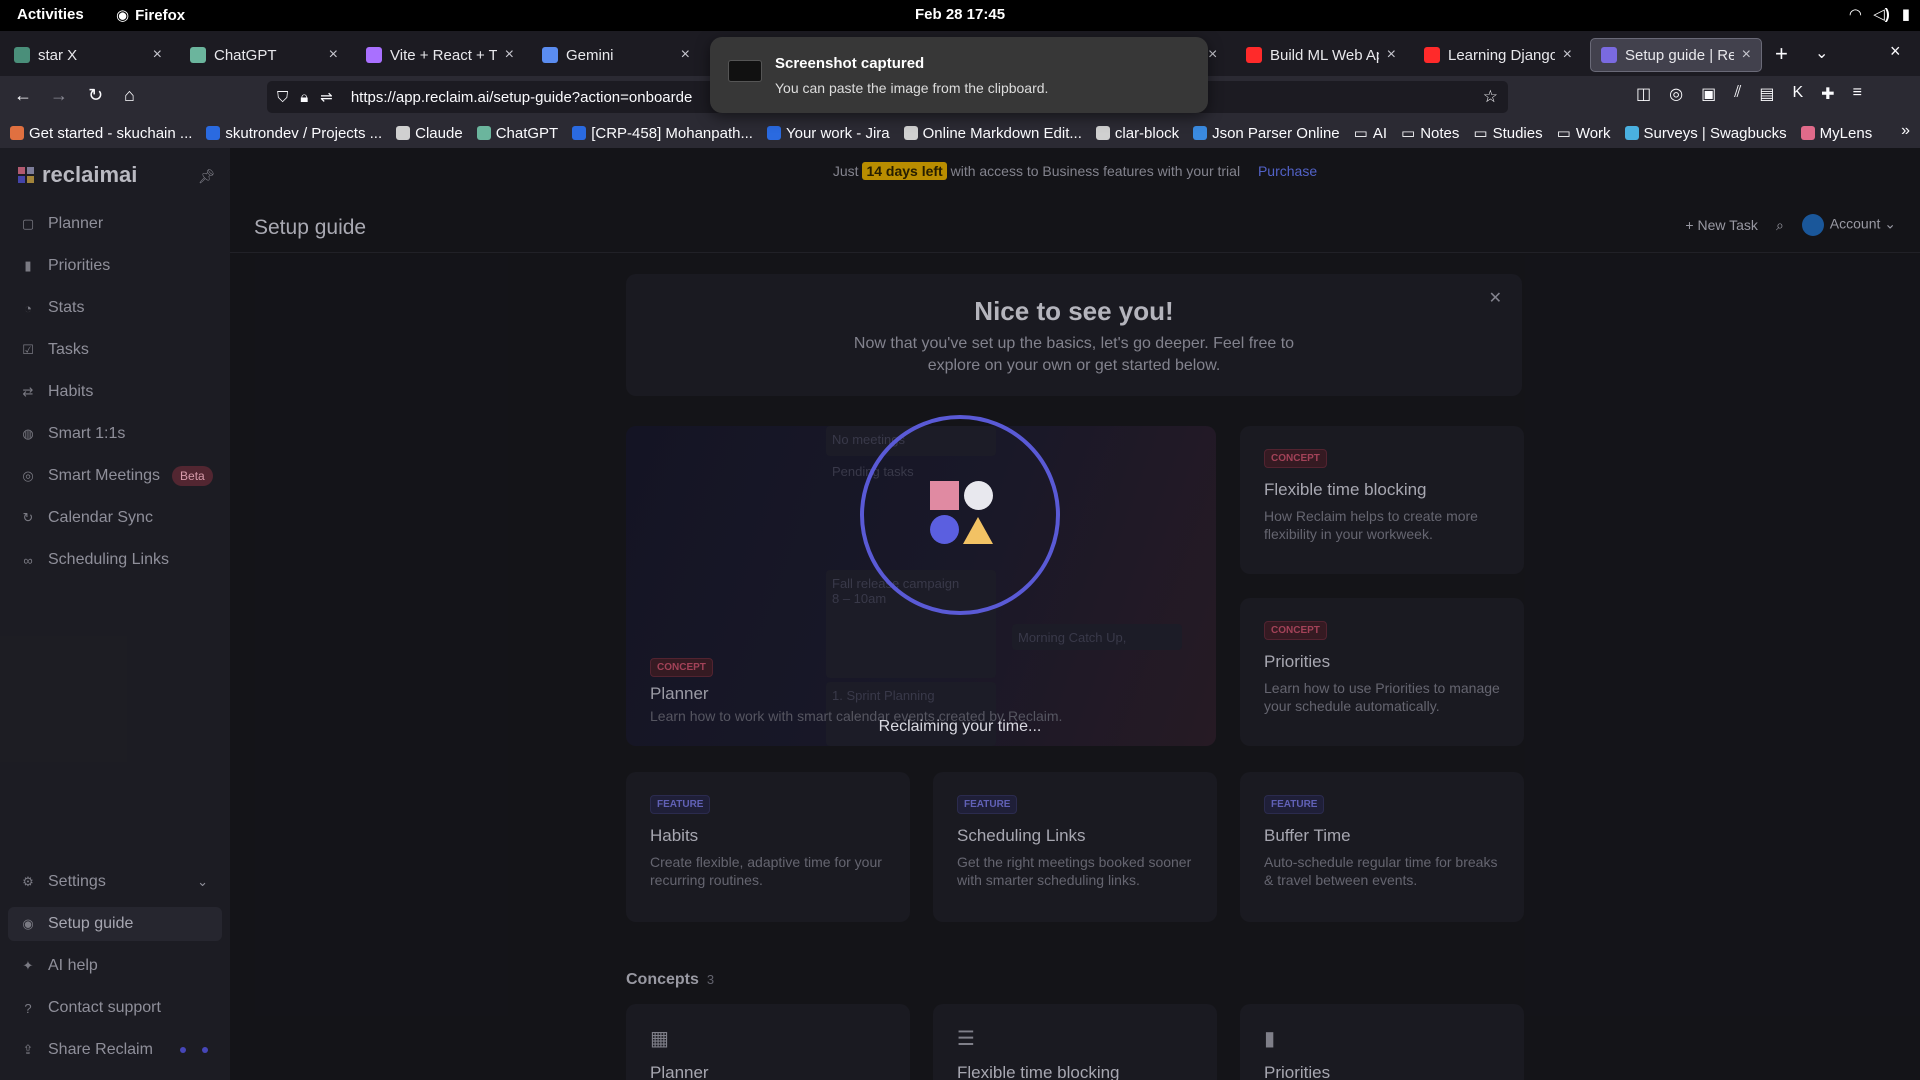  I want to click on home-icon: ⌂, so click(129, 95).